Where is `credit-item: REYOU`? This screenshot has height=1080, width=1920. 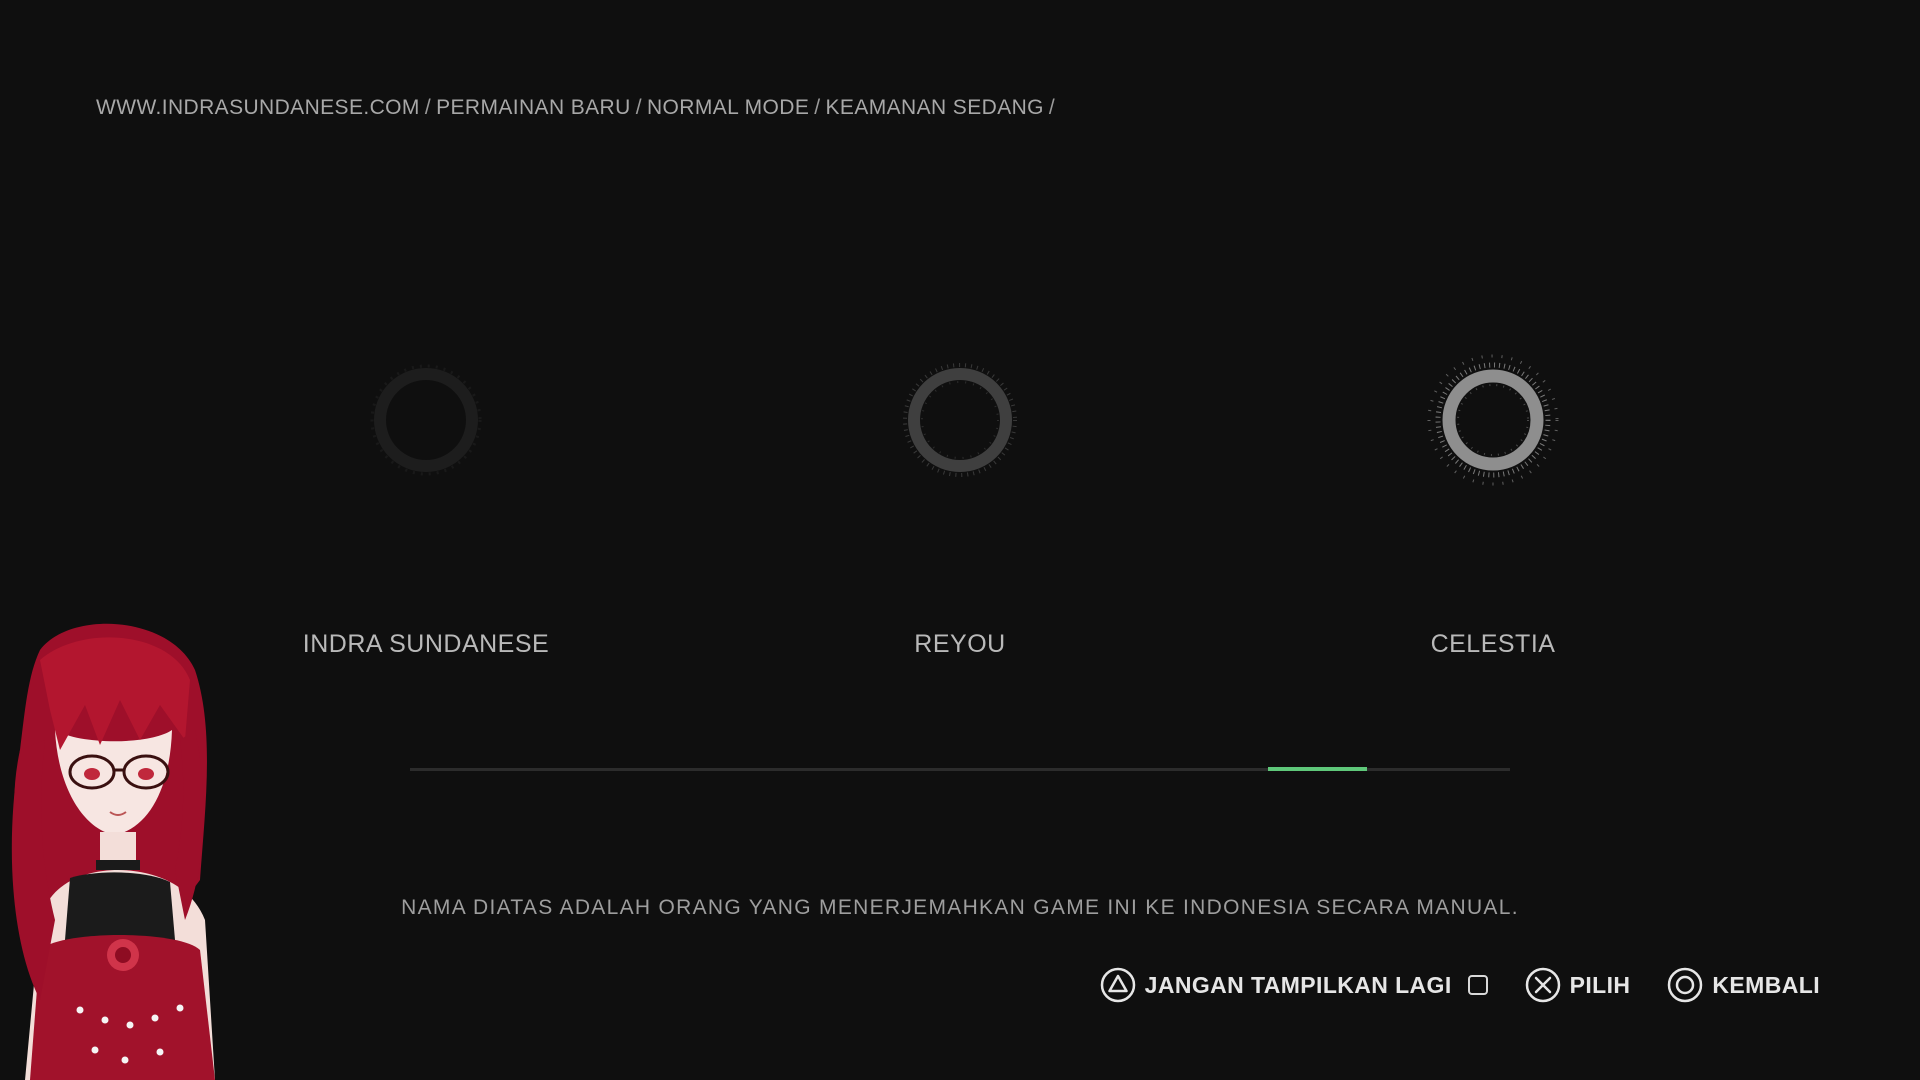
credit-item: REYOU is located at coordinates (960, 505).